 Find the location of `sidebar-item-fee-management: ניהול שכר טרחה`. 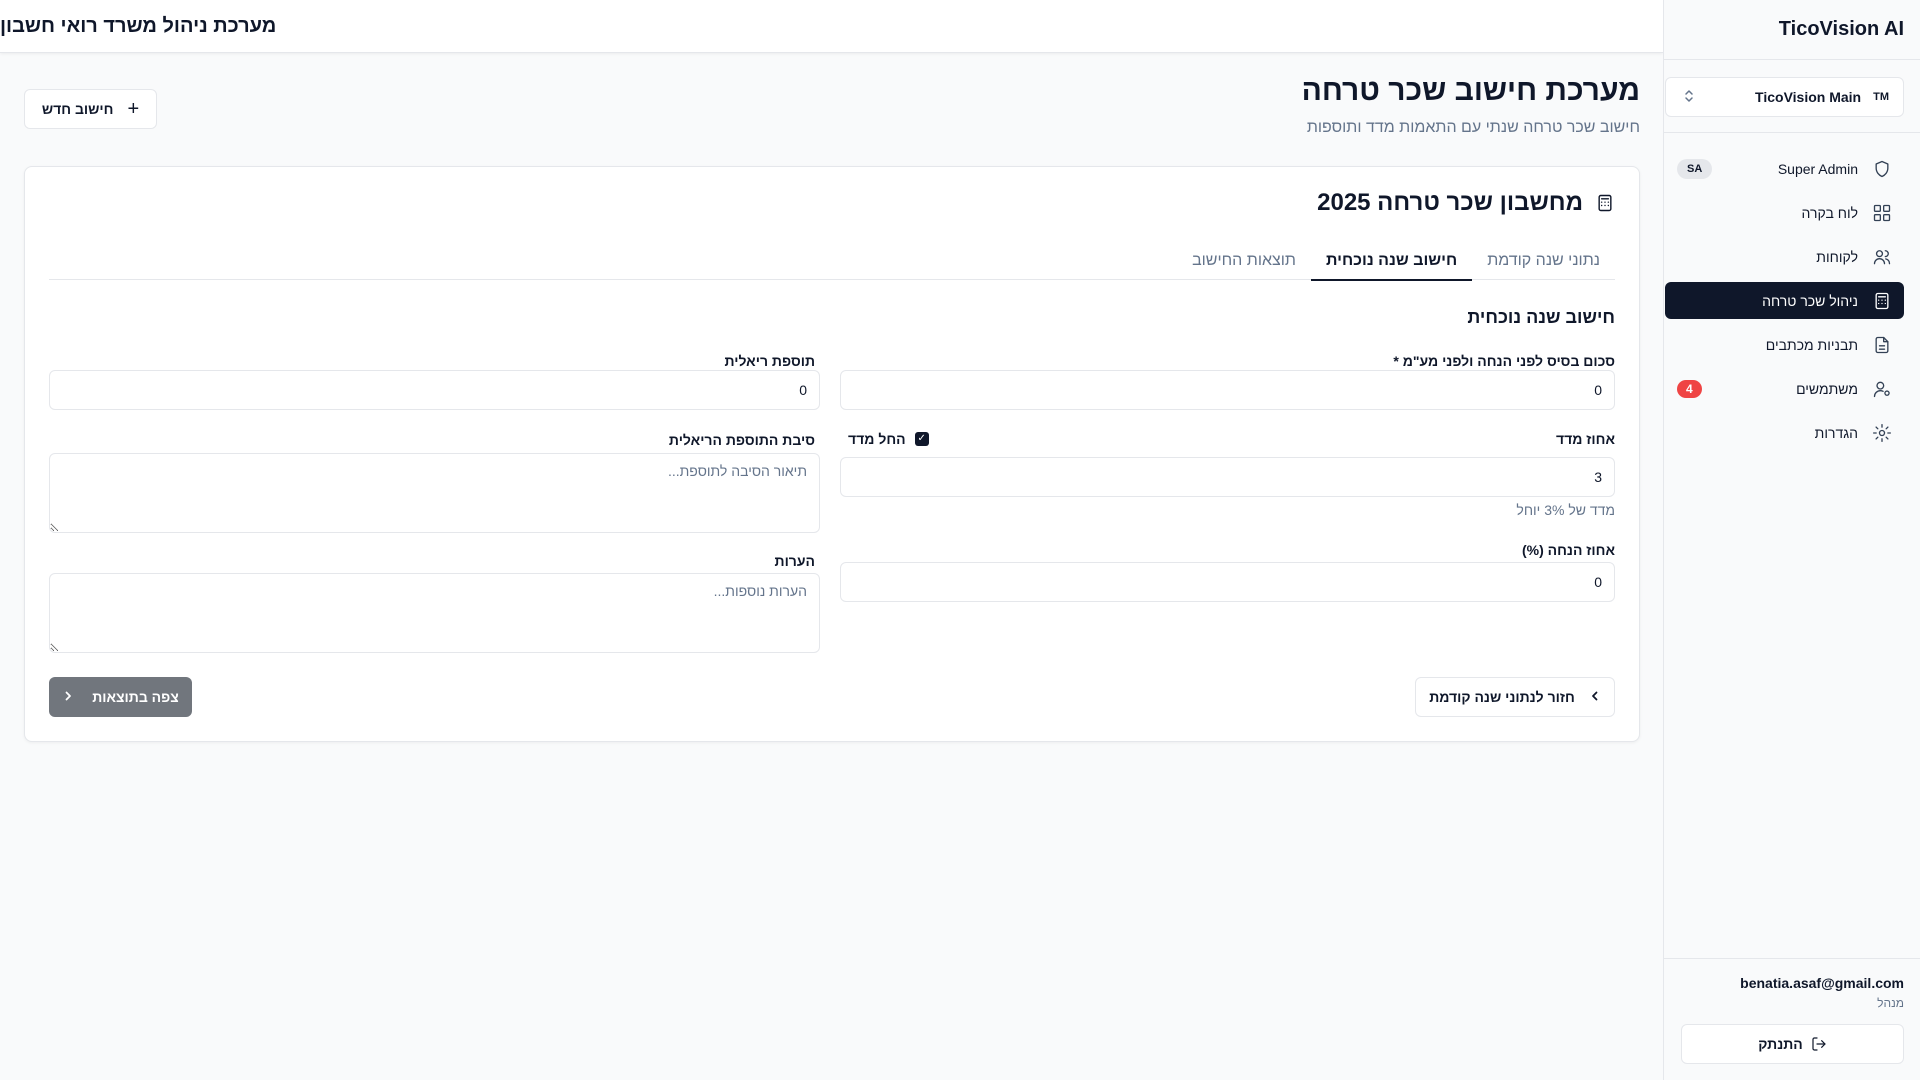

sidebar-item-fee-management: ניהול שכר טרחה is located at coordinates (1784, 300).